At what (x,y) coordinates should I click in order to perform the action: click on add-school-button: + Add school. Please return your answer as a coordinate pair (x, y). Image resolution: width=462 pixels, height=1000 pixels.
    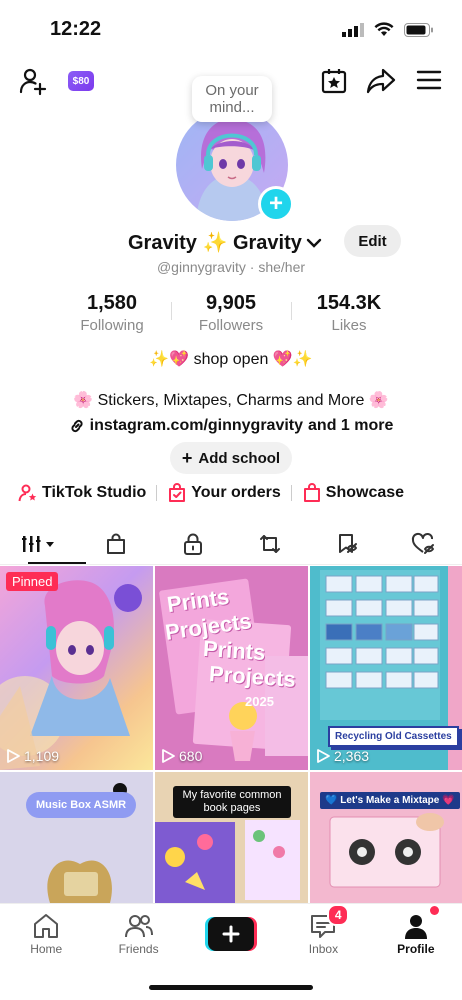
    Looking at the image, I should click on (231, 458).